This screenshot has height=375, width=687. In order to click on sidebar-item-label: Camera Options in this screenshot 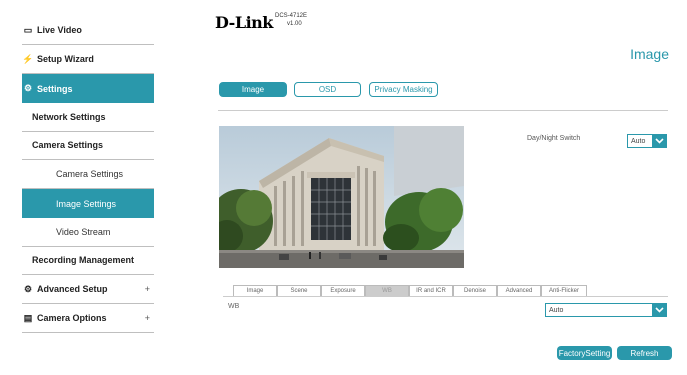, I will do `click(72, 318)`.